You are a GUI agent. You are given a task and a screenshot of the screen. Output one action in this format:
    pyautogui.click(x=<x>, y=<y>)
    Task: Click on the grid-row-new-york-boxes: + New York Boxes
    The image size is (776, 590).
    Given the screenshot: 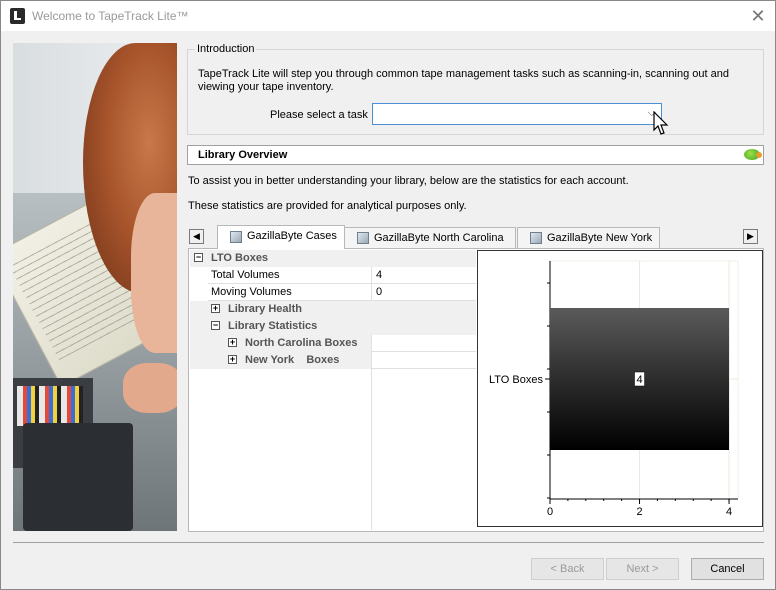 What is the action you would take?
    pyautogui.click(x=333, y=360)
    